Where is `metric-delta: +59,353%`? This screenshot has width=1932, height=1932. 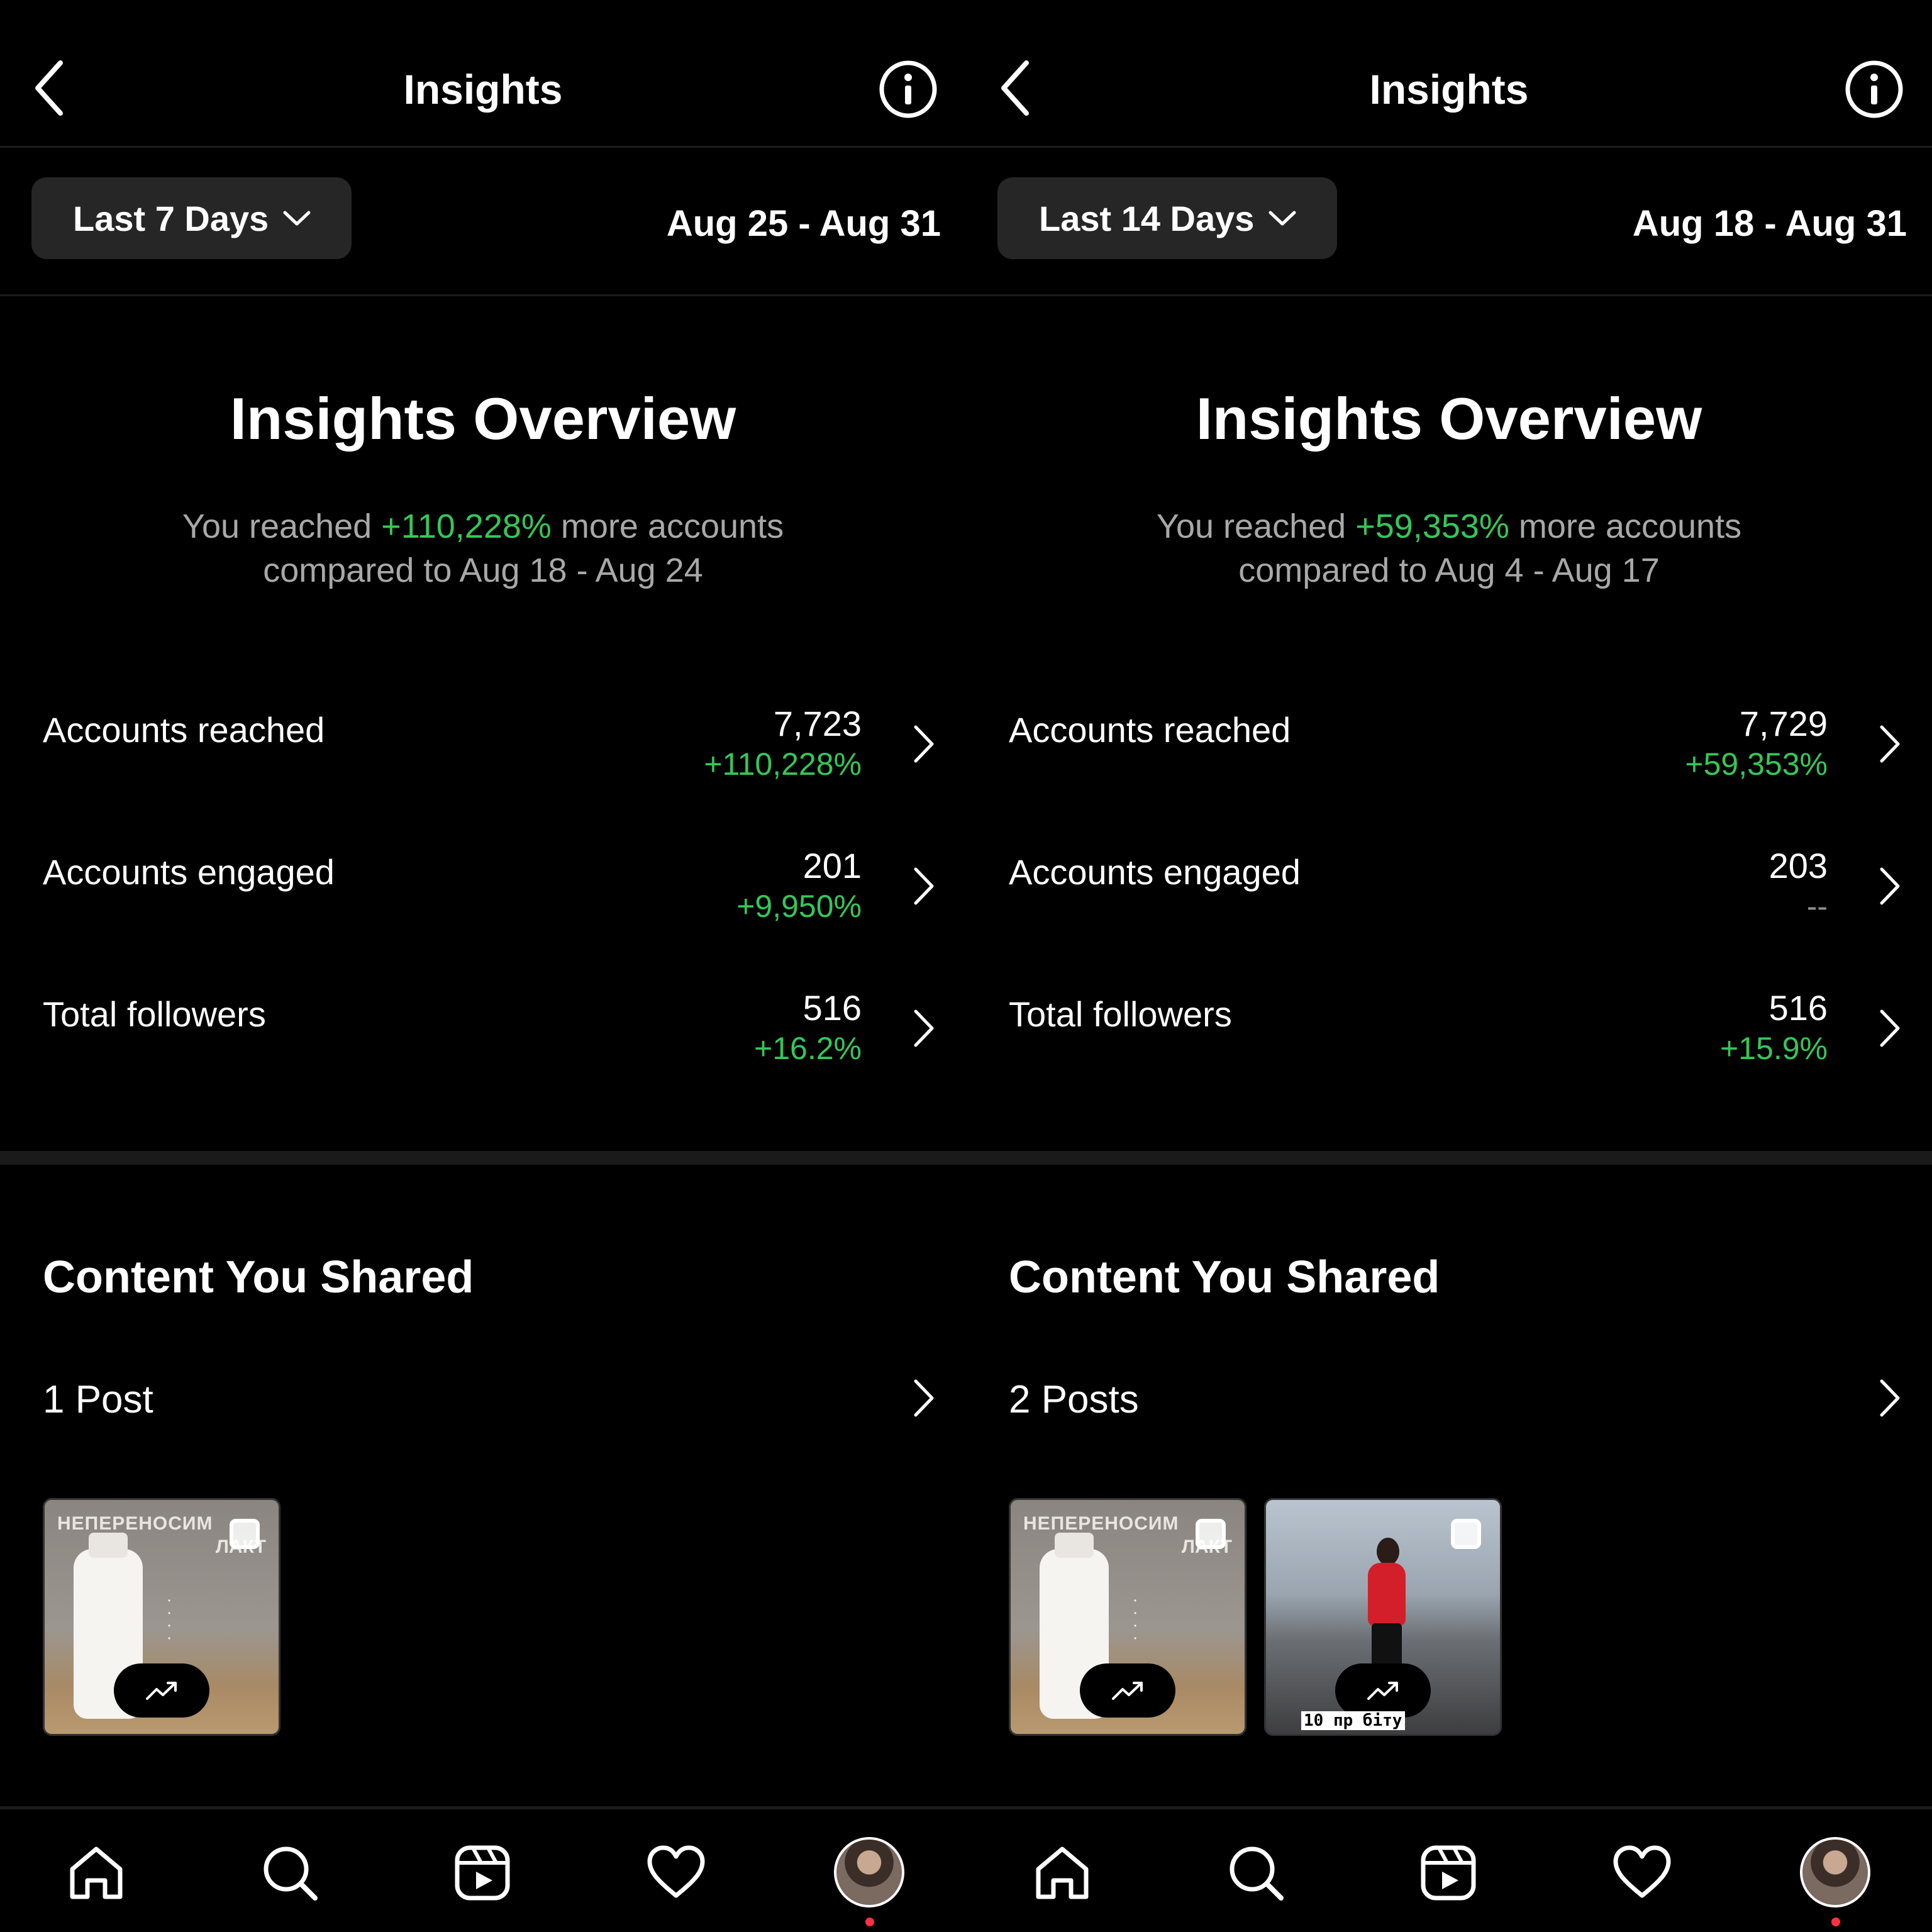 metric-delta: +59,353% is located at coordinates (1756, 764).